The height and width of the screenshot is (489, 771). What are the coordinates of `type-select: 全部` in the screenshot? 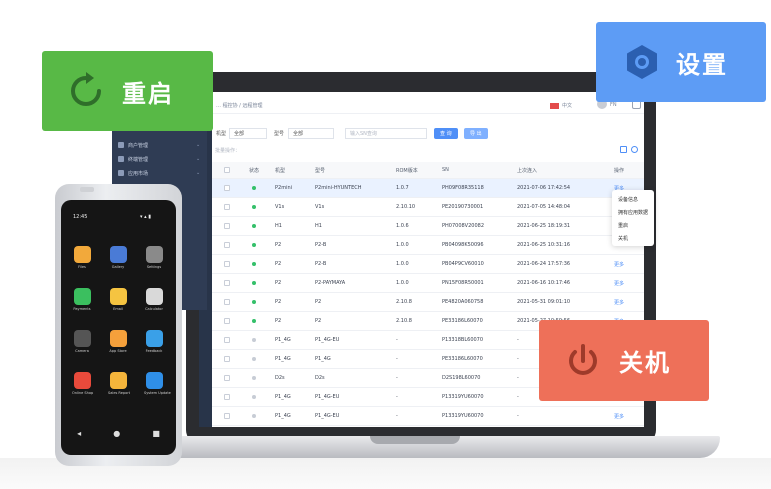 It's located at (311, 133).